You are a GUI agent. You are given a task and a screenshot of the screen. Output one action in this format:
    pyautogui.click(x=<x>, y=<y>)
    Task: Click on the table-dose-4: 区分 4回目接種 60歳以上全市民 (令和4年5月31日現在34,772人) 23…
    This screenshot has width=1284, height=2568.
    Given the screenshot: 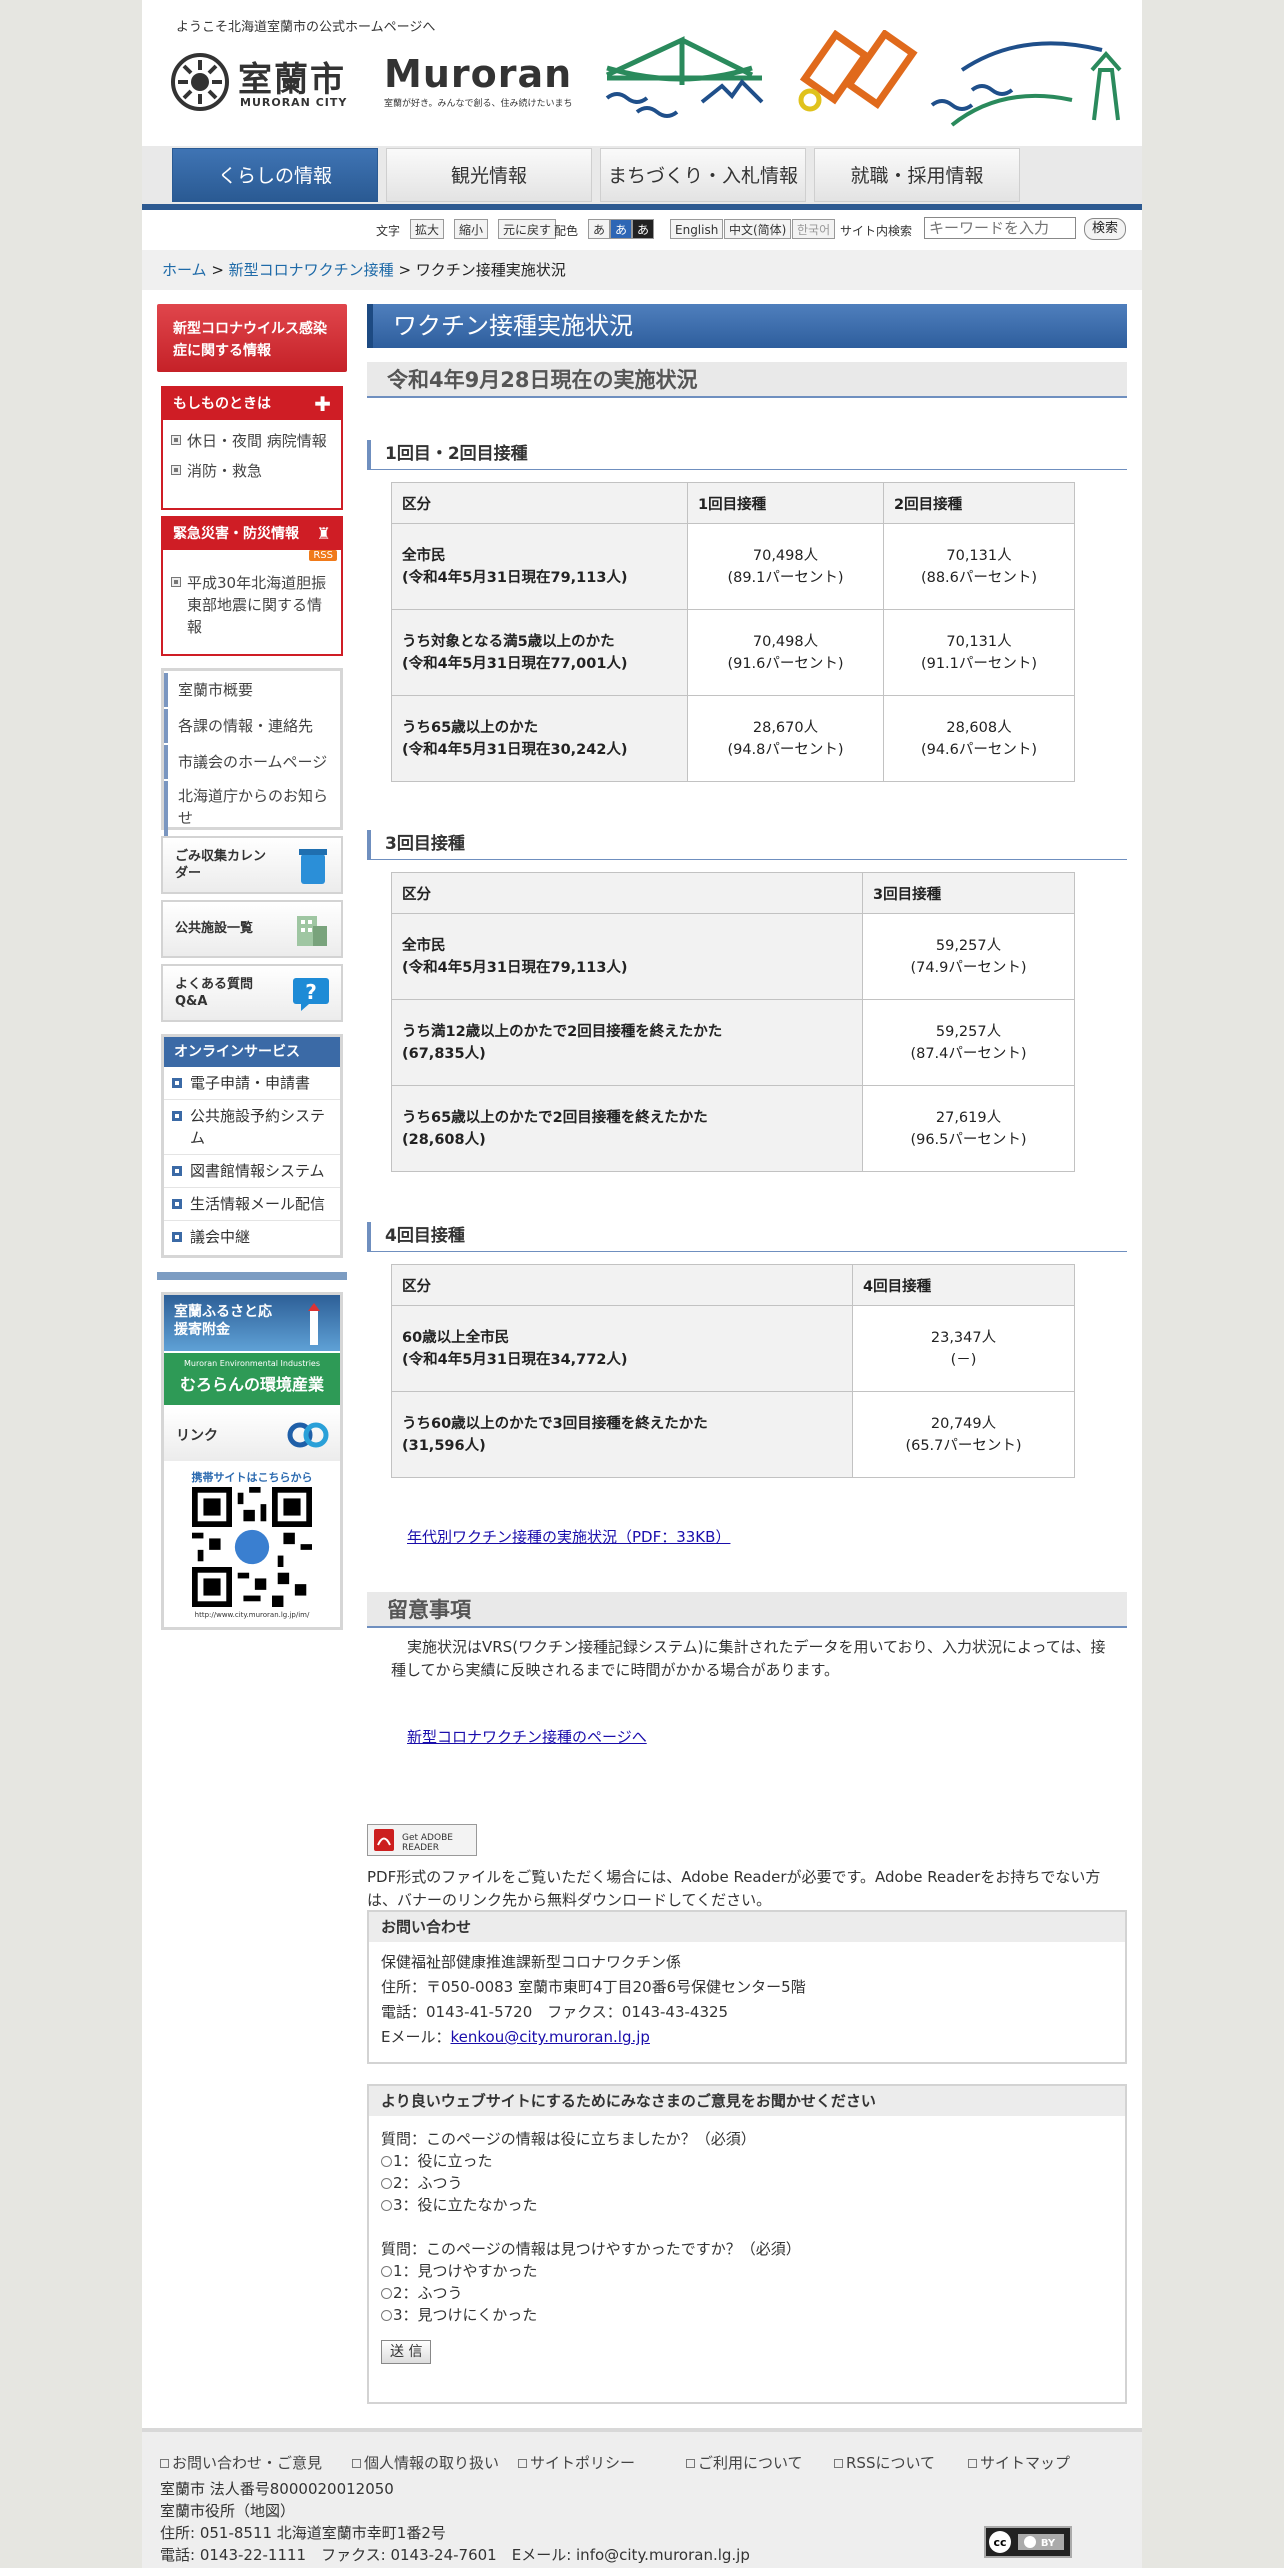 What is the action you would take?
    pyautogui.click(x=733, y=1371)
    